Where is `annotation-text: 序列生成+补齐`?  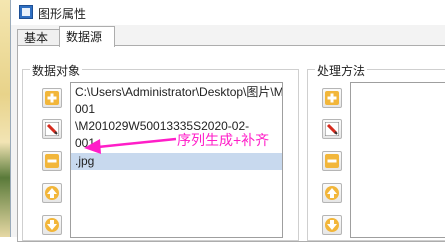 annotation-text: 序列生成+补齐 is located at coordinates (223, 140).